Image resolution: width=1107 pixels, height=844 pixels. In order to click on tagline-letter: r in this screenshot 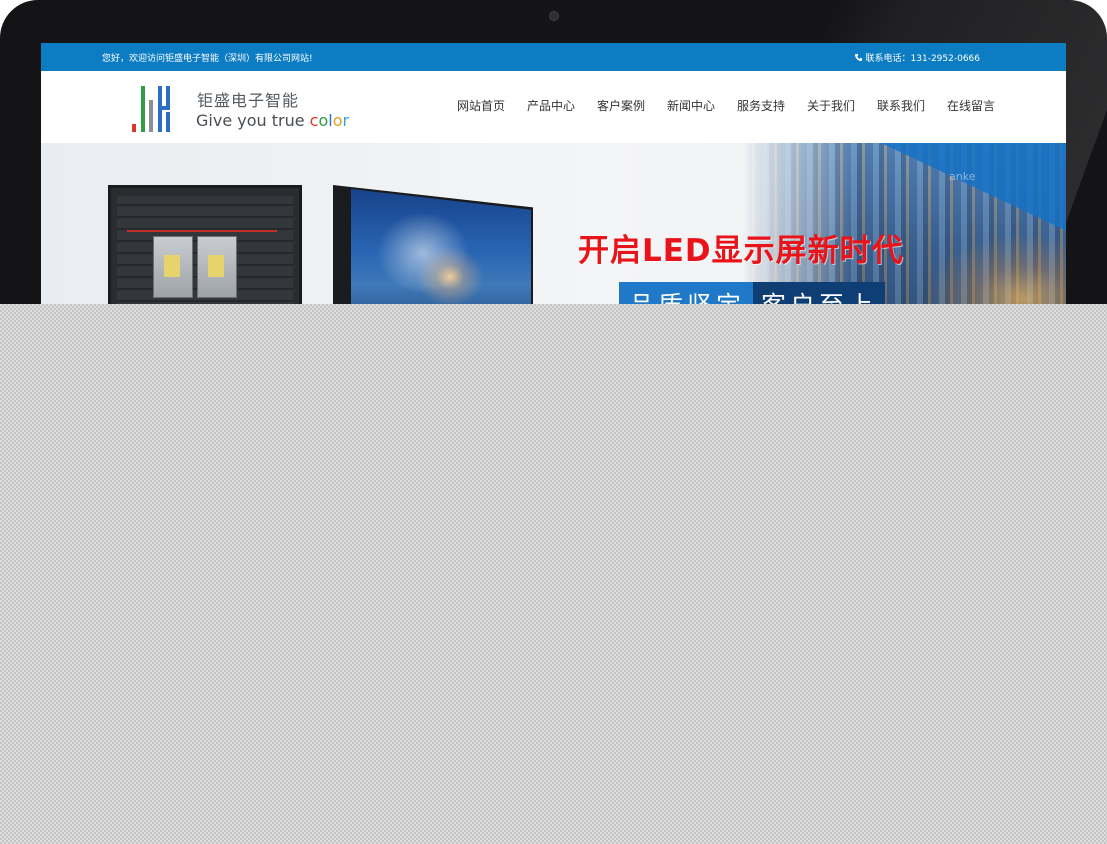, I will do `click(346, 120)`.